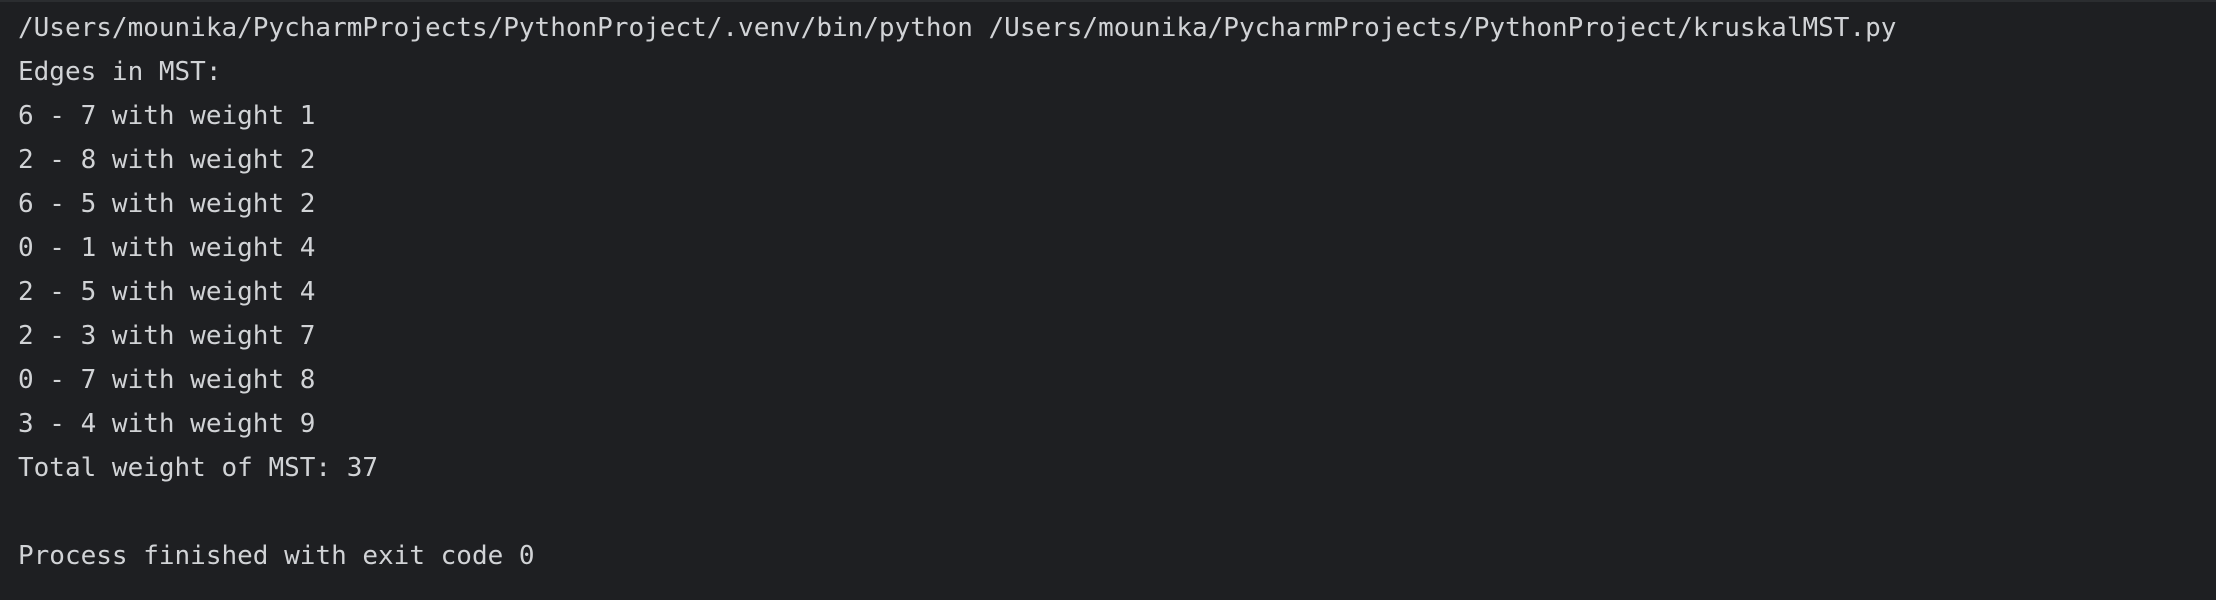 The height and width of the screenshot is (600, 2216). What do you see at coordinates (120, 72) in the screenshot?
I see `edges-header: Edges in MST:` at bounding box center [120, 72].